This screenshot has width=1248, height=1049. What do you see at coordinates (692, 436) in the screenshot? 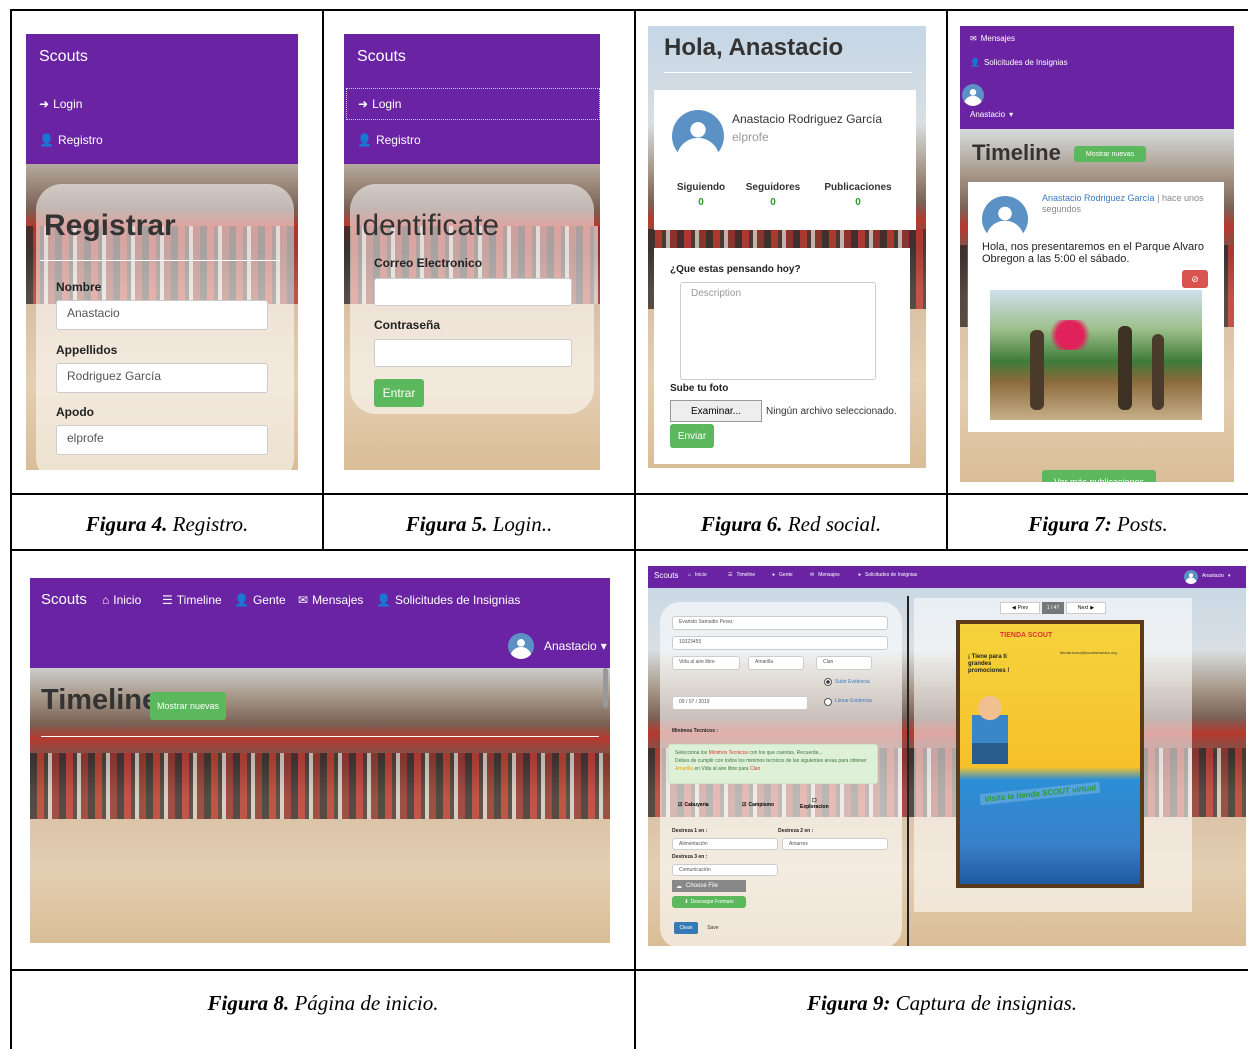
I see `enviar-button: Enviar` at bounding box center [692, 436].